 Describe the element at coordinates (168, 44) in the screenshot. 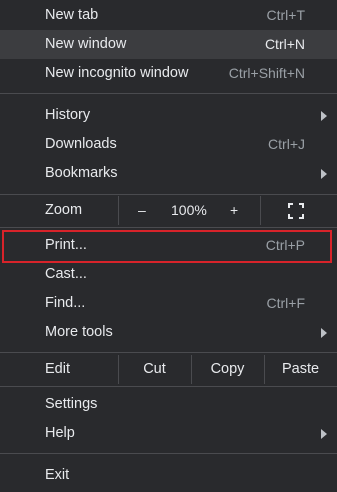

I see `menu-item-new-window: New window Ctrl+N` at that location.